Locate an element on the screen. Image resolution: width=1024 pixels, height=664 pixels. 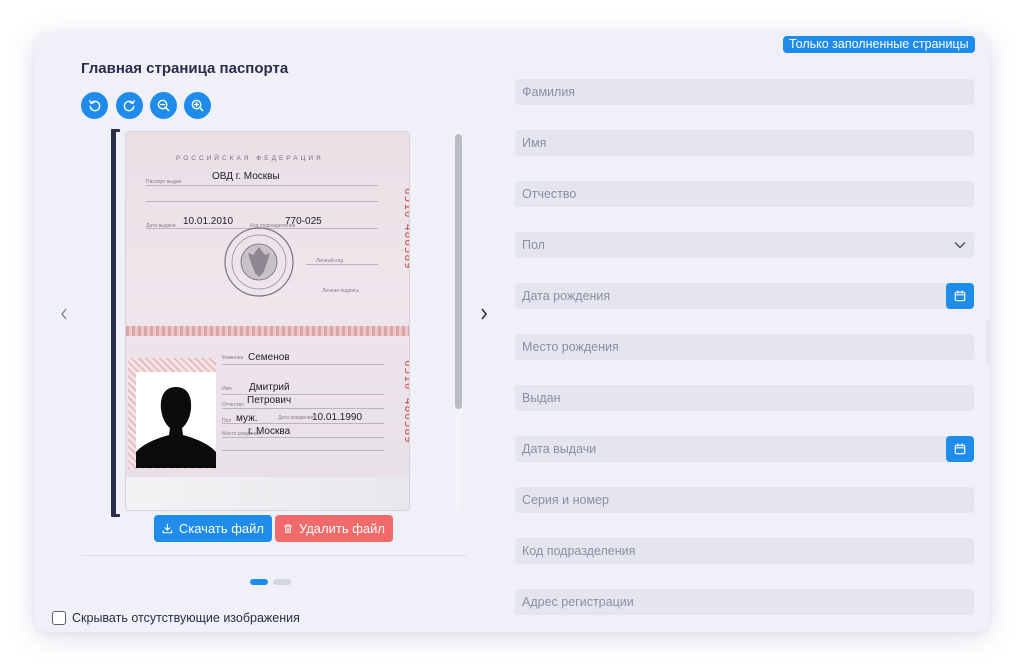
doc-dob: 10.01.1990 is located at coordinates (337, 417).